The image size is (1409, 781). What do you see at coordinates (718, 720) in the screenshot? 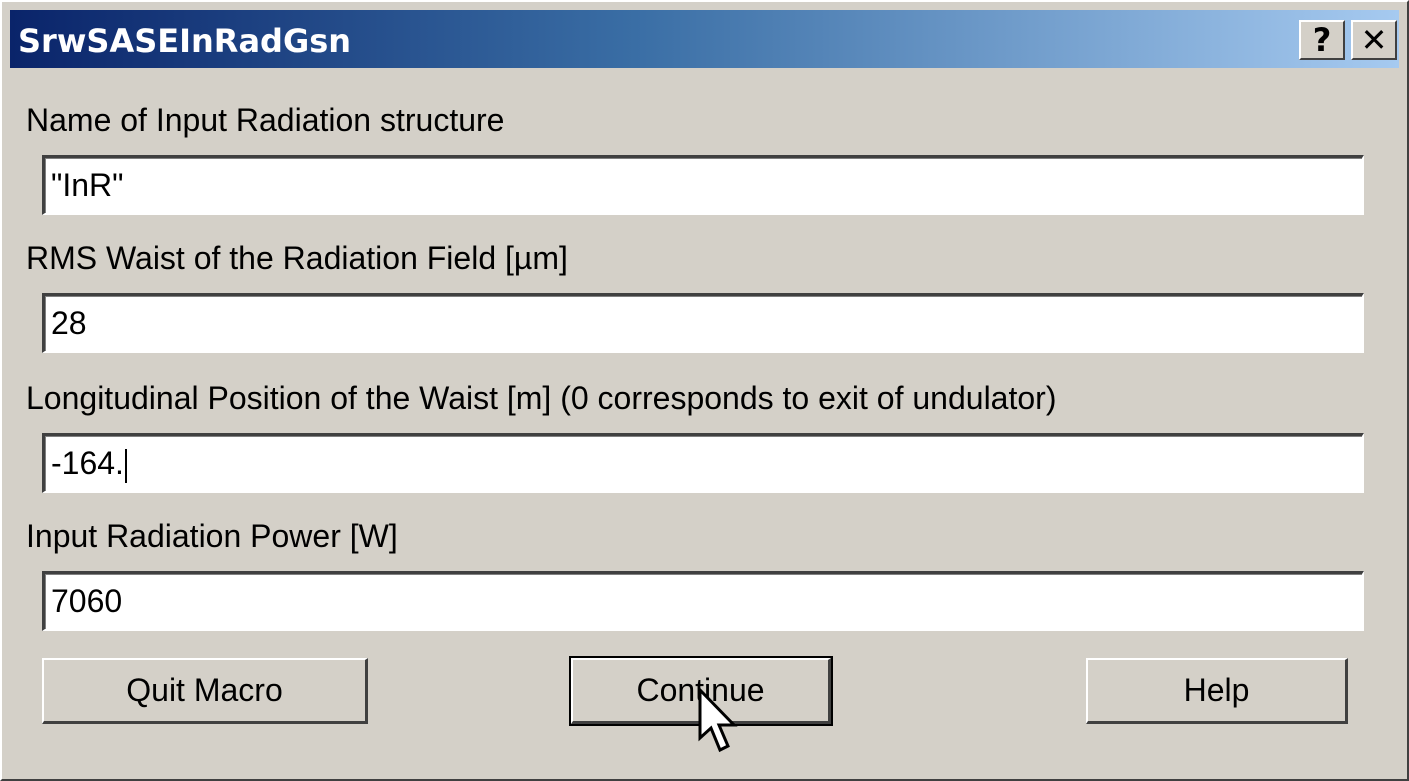
I see `arrow-cursor-icon` at bounding box center [718, 720].